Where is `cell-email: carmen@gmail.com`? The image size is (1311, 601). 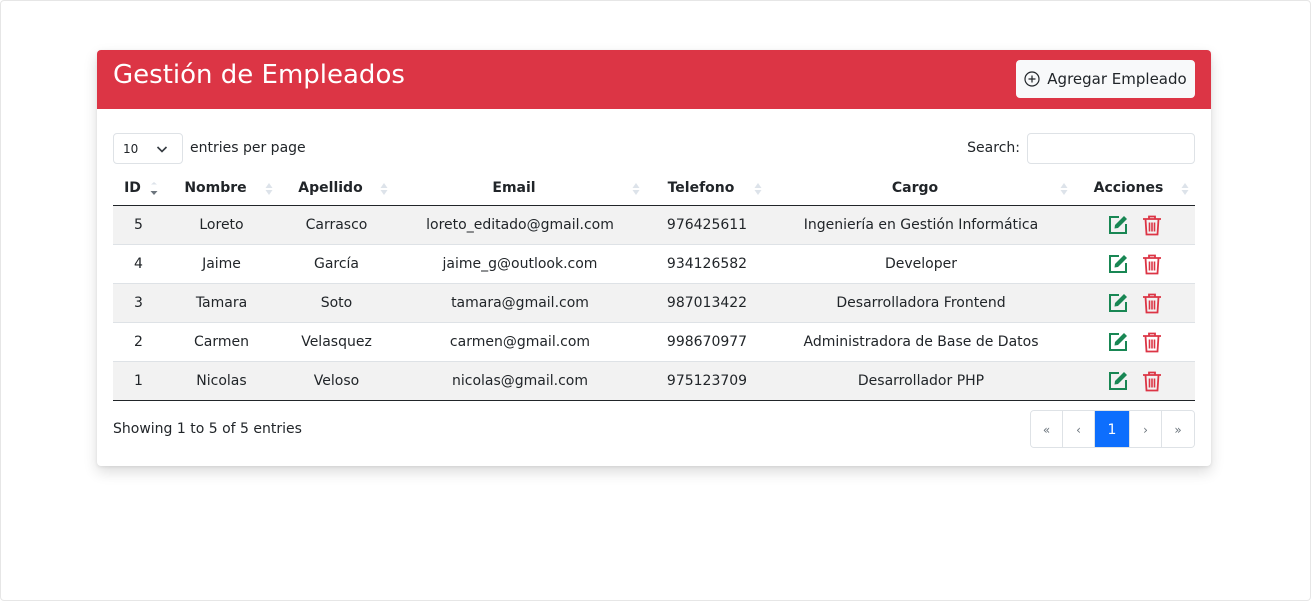 cell-email: carmen@gmail.com is located at coordinates (520, 342).